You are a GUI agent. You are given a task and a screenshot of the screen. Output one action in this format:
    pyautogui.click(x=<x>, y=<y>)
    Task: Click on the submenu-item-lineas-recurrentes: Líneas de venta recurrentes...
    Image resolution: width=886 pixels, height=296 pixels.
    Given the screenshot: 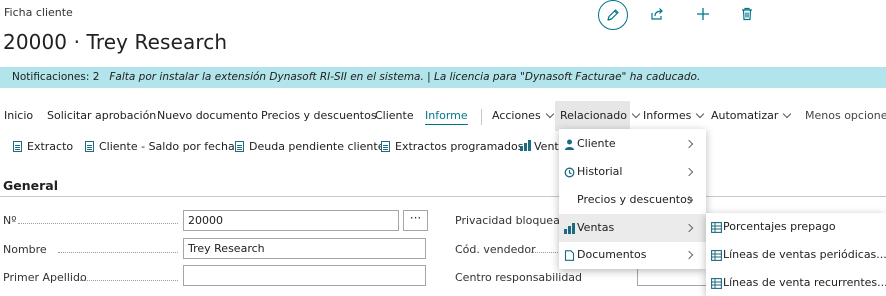 What is the action you would take?
    pyautogui.click(x=796, y=282)
    